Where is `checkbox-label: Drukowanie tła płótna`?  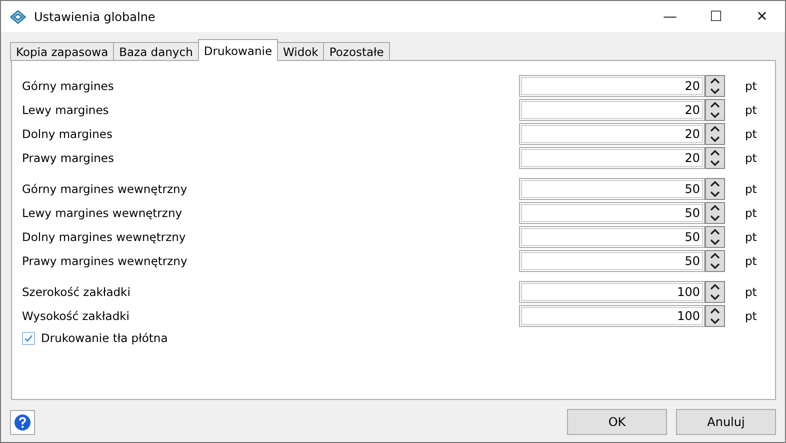
checkbox-label: Drukowanie tła płótna is located at coordinates (104, 338).